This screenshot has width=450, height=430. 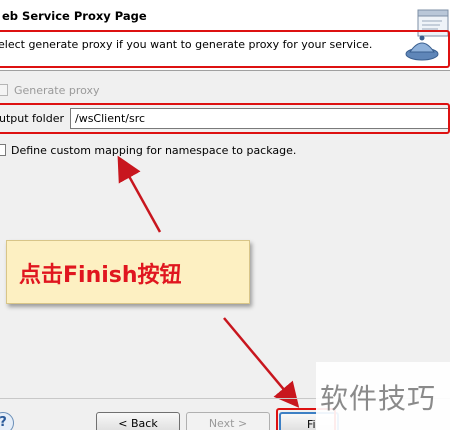 I want to click on highlight-box-description, so click(x=225, y=49).